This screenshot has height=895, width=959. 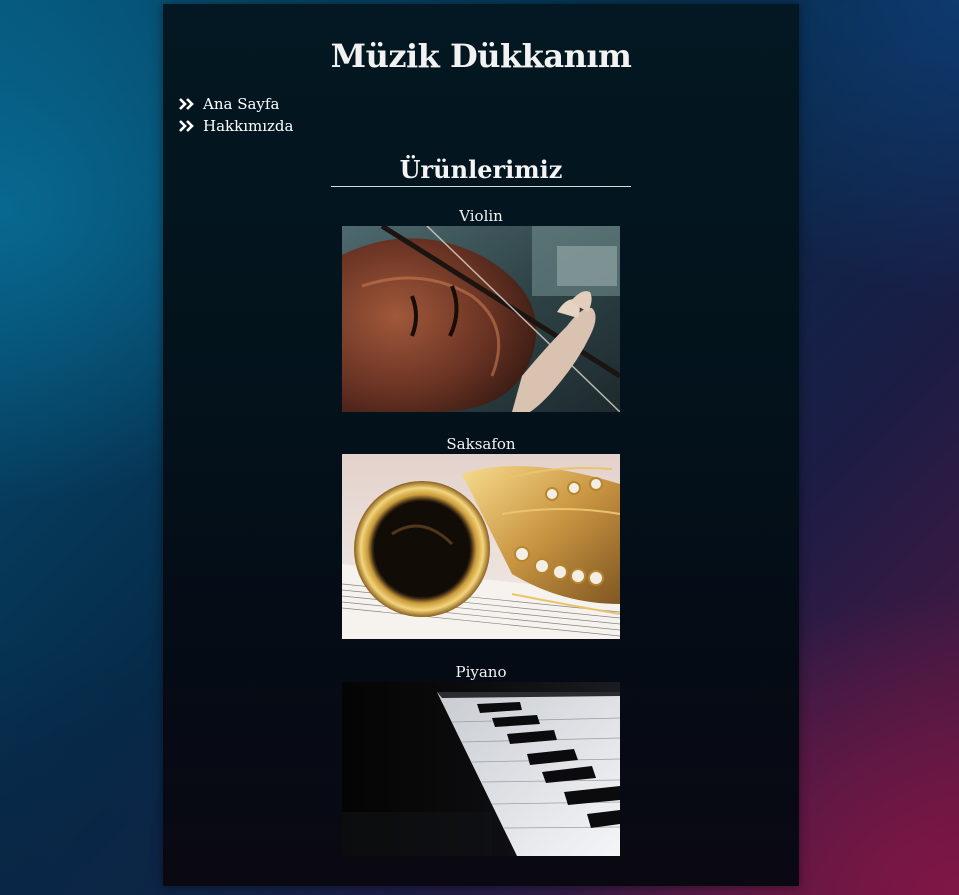 I want to click on nav-menu: Ana Sayfa Hakkımızda, so click(x=236, y=115).